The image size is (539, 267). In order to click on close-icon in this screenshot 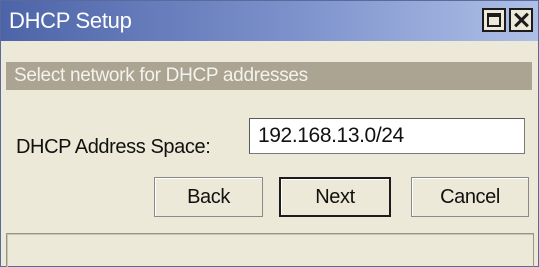, I will do `click(521, 20)`.